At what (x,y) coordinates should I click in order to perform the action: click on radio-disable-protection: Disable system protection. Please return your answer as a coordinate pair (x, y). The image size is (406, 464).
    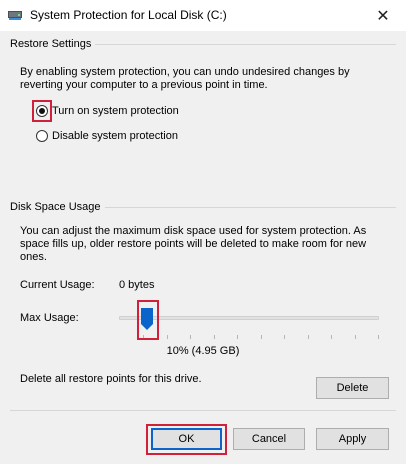
    Looking at the image, I should click on (107, 136).